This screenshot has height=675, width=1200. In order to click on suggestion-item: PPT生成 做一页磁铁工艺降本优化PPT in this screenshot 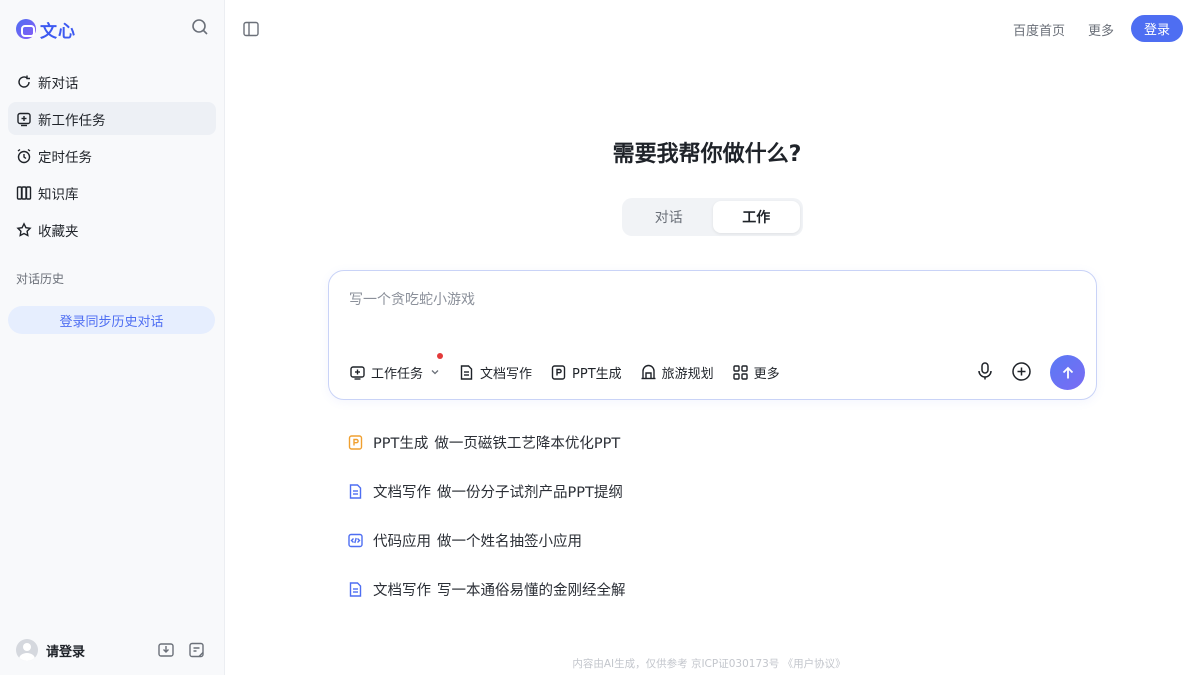, I will do `click(486, 442)`.